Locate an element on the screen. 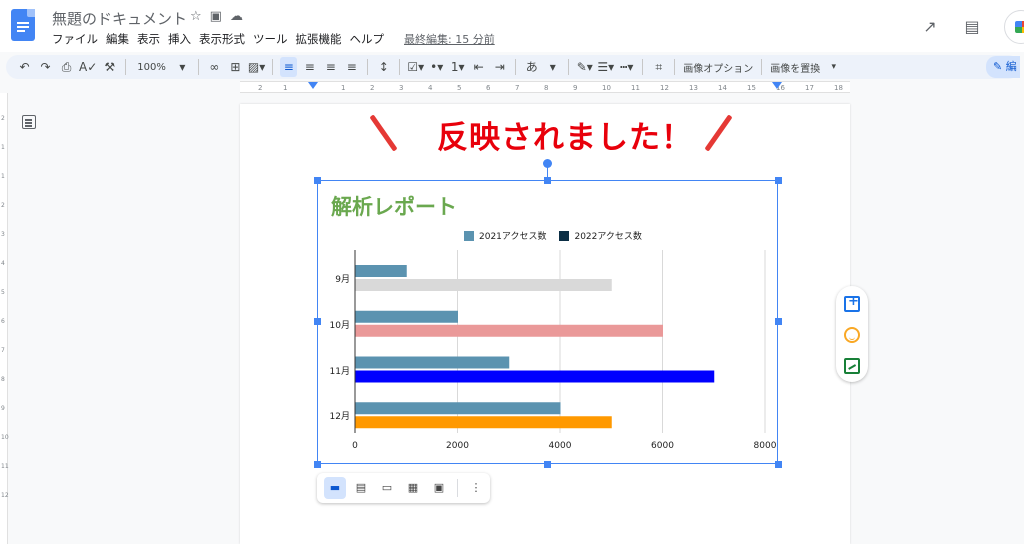 This screenshot has width=1024, height=544. break-text-icon: ▭ is located at coordinates (387, 488).